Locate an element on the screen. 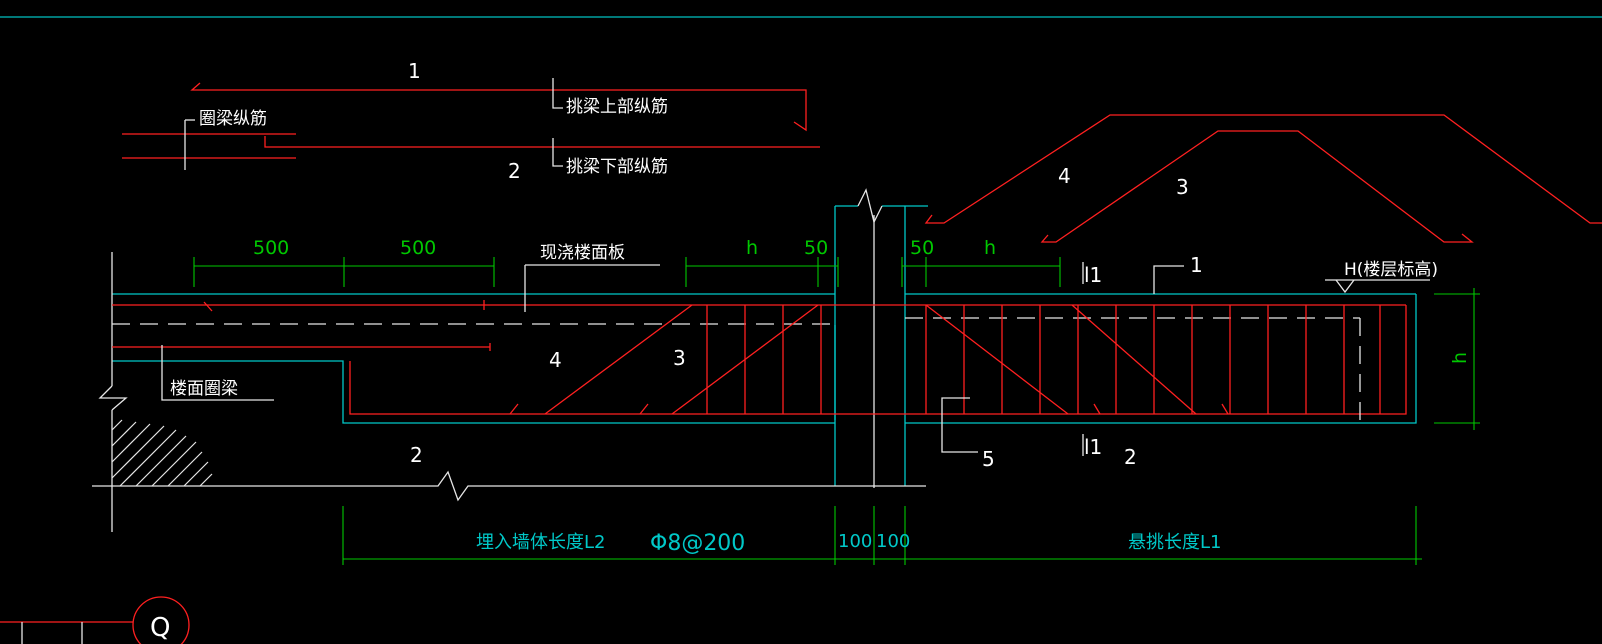 This screenshot has width=1602, height=644. dim-h-side: h is located at coordinates (1460, 358).